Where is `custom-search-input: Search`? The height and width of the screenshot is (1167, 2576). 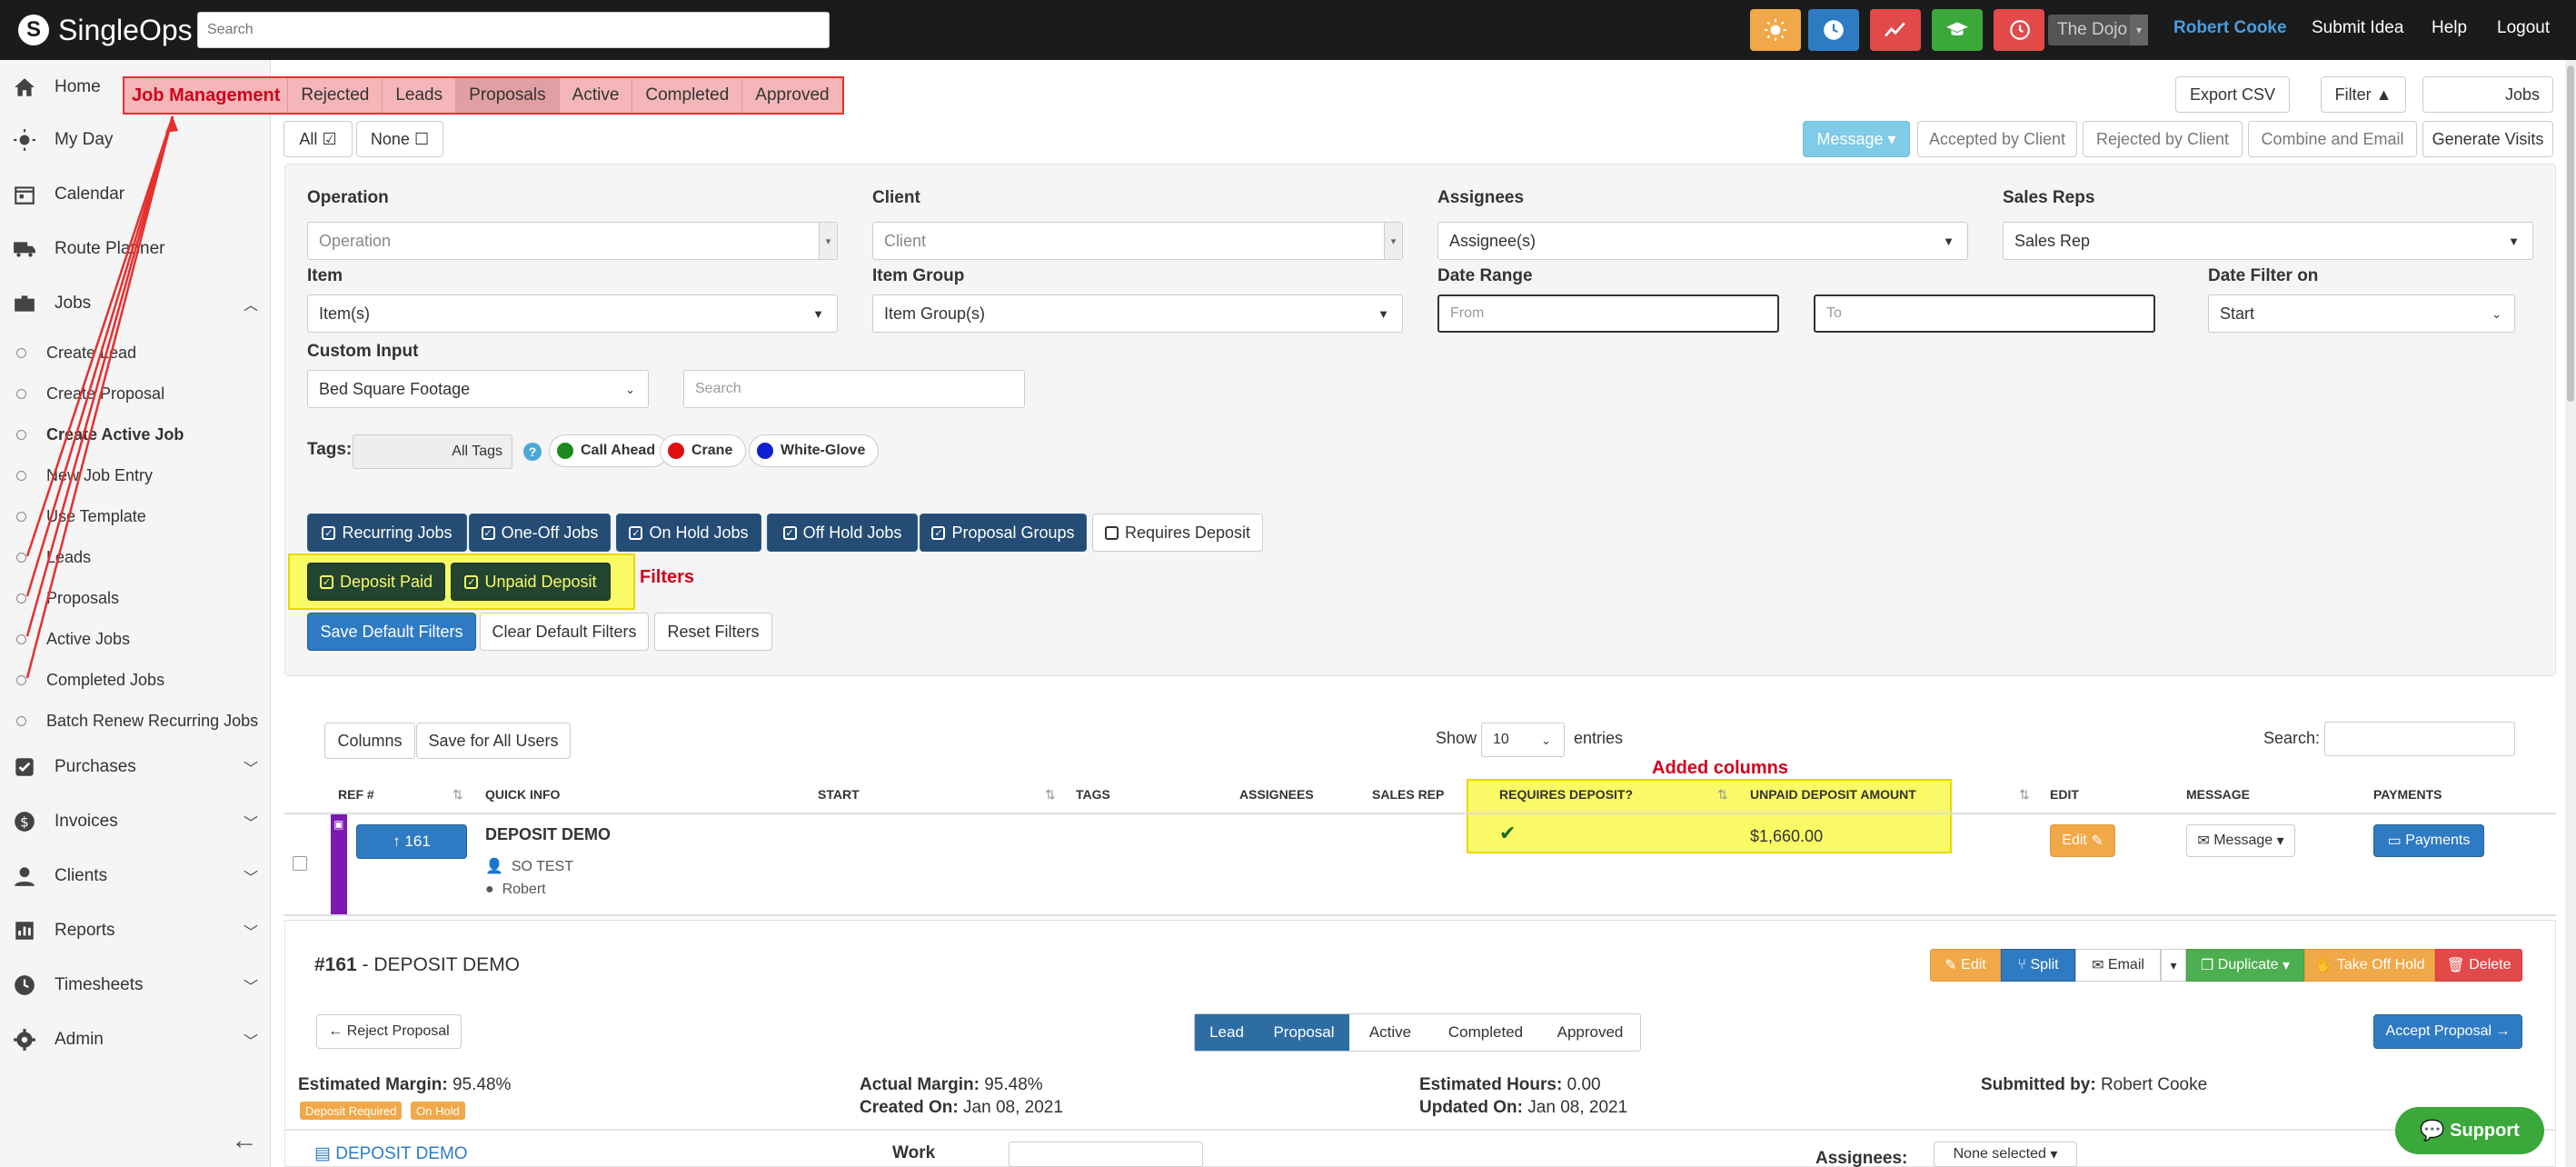 custom-search-input: Search is located at coordinates (854, 389).